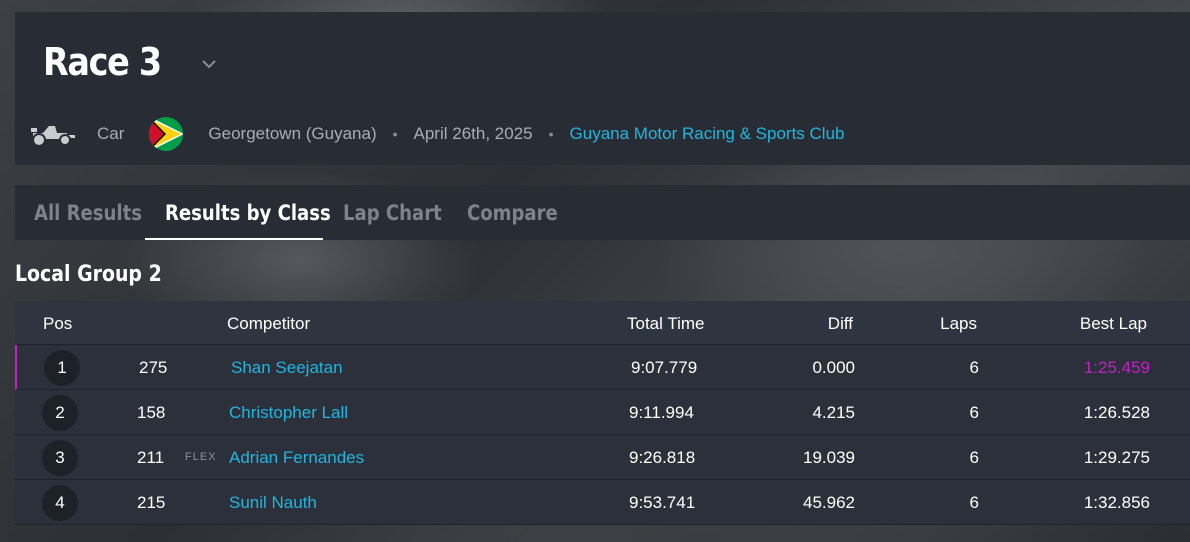 This screenshot has width=1190, height=542. I want to click on header-total-time: Total Time, so click(665, 324).